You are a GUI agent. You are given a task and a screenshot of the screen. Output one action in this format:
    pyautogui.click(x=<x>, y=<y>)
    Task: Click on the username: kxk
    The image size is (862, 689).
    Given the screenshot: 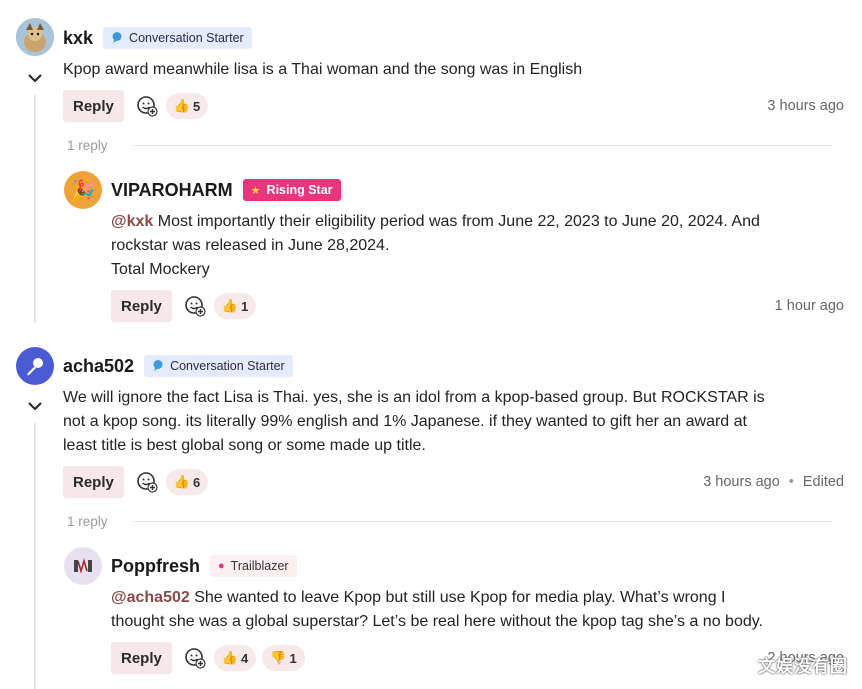 What is the action you would take?
    pyautogui.click(x=78, y=38)
    